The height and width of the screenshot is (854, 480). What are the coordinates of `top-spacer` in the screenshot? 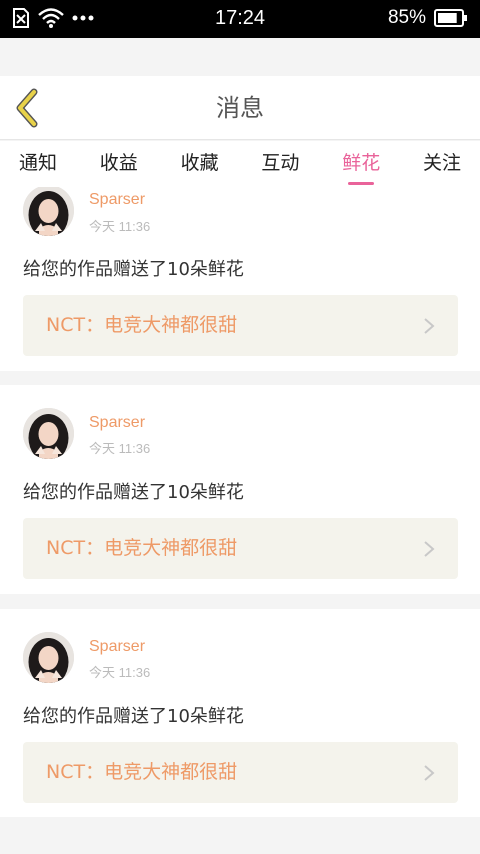 It's located at (240, 57).